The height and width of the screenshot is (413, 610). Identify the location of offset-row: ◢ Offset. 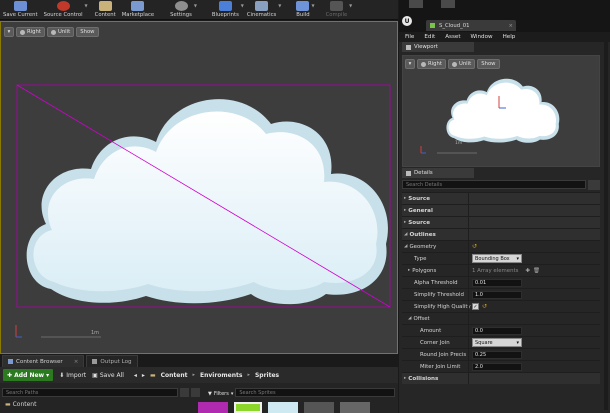
(501, 318).